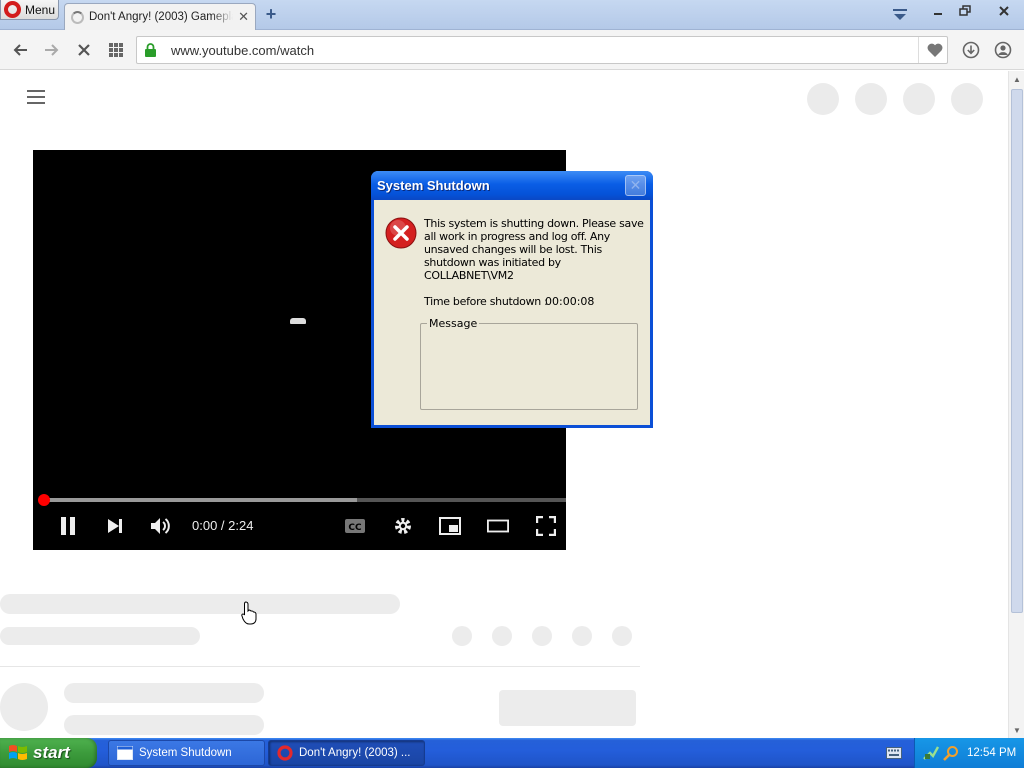 The image size is (1024, 768). I want to click on stop-x-icon, so click(84, 50).